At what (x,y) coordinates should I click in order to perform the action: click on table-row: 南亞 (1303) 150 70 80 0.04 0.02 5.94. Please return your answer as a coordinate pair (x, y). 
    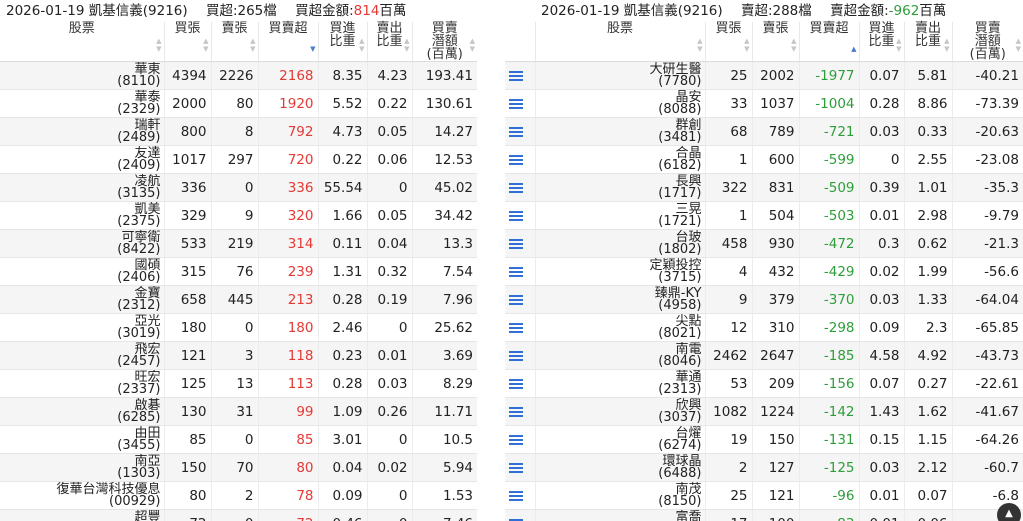
    Looking at the image, I should click on (238, 467).